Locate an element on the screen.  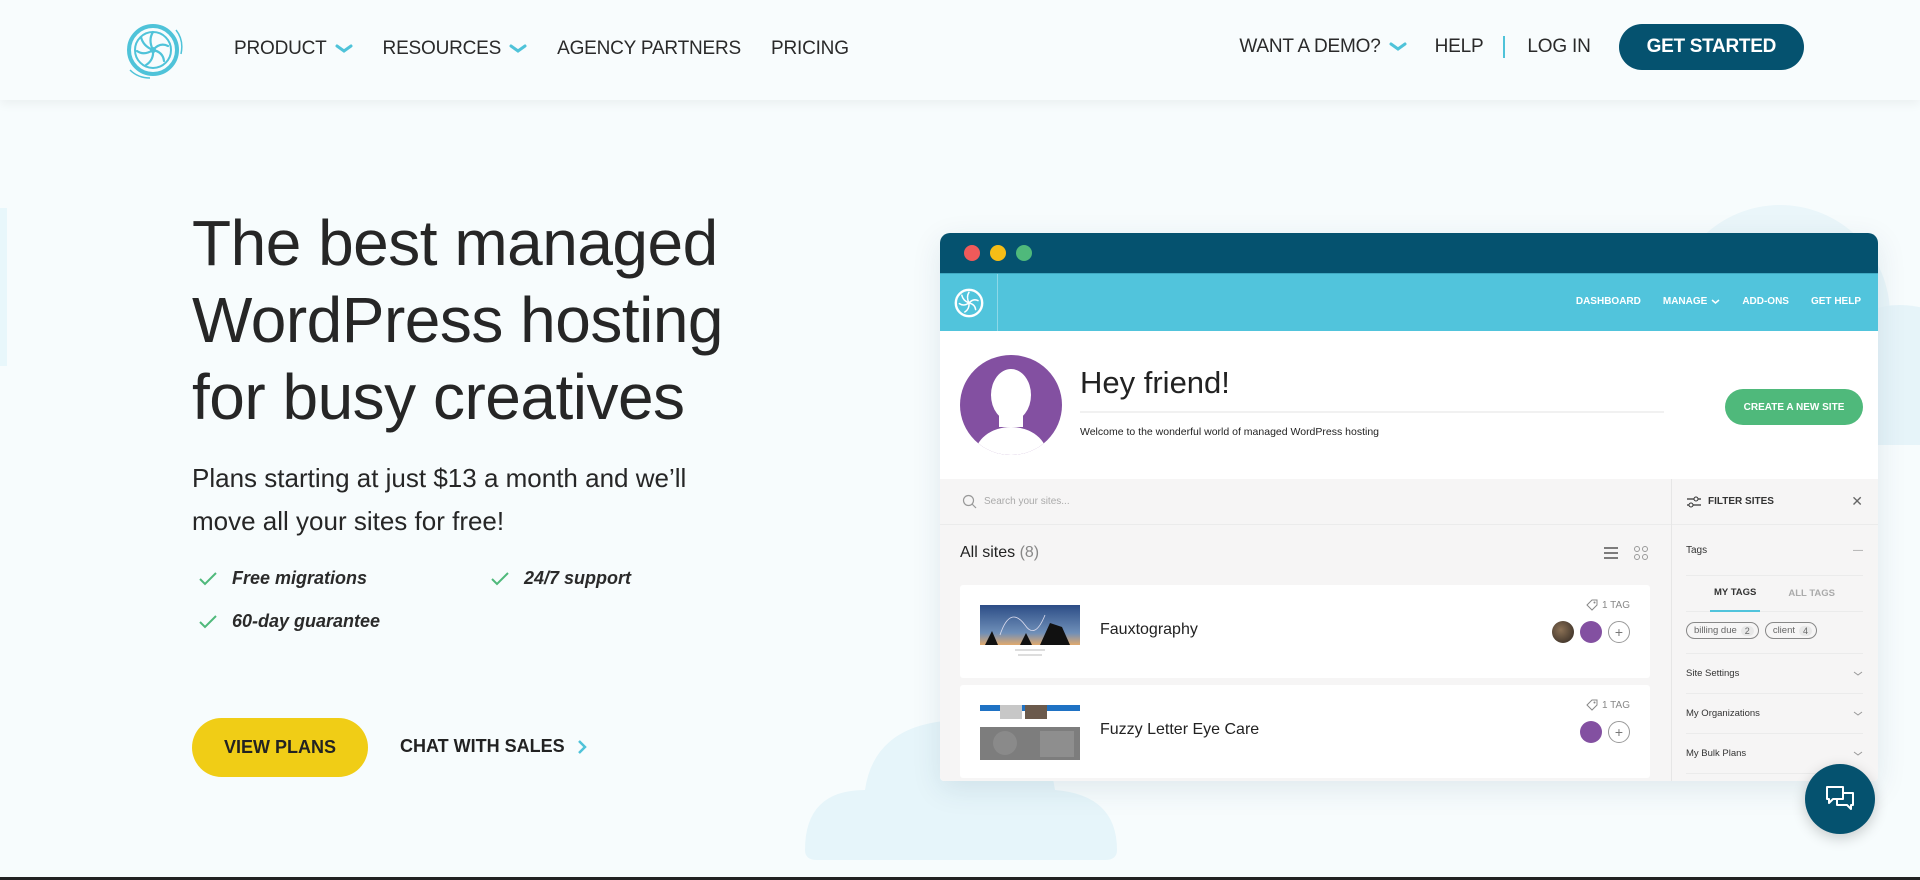
accordion-site-settings: Site Settings is located at coordinates (1774, 674).